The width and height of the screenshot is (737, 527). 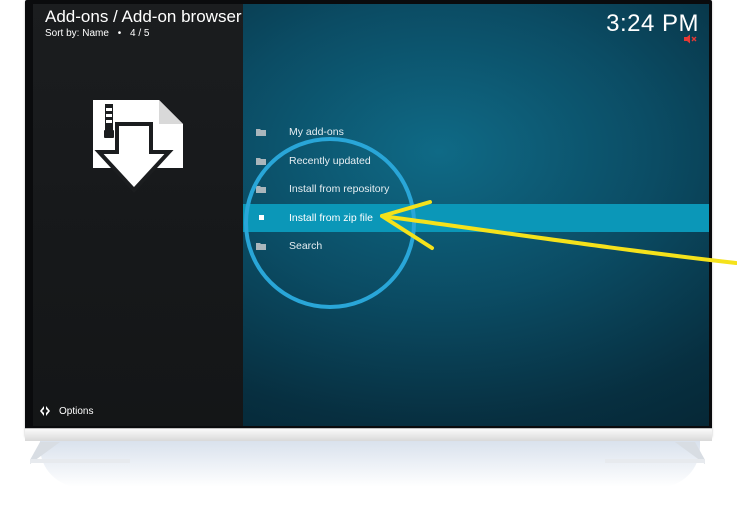 What do you see at coordinates (690, 39) in the screenshot?
I see `mute-icon` at bounding box center [690, 39].